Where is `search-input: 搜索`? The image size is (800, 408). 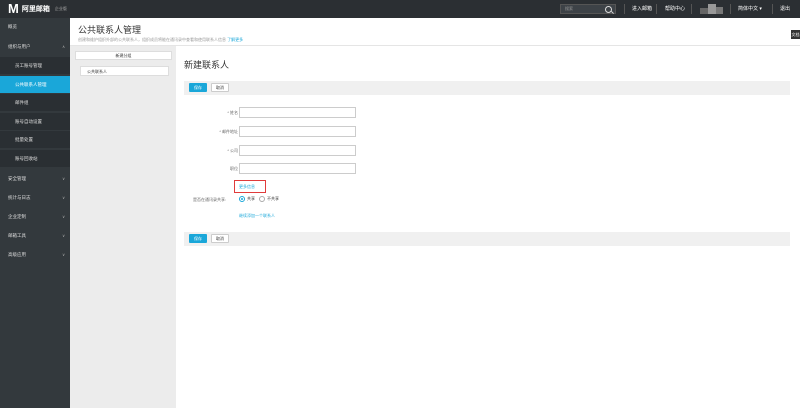
search-input: 搜索 is located at coordinates (588, 9).